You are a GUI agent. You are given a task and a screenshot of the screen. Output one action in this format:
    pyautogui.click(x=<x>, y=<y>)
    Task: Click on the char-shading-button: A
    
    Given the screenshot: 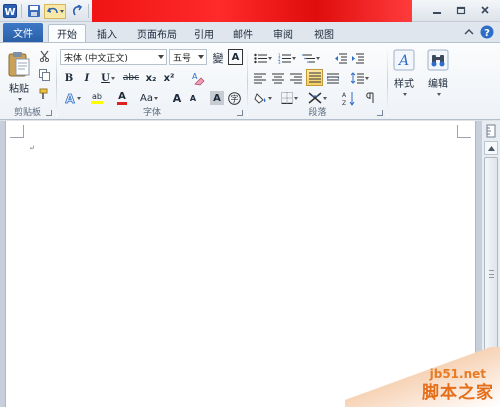 What is the action you would take?
    pyautogui.click(x=217, y=98)
    